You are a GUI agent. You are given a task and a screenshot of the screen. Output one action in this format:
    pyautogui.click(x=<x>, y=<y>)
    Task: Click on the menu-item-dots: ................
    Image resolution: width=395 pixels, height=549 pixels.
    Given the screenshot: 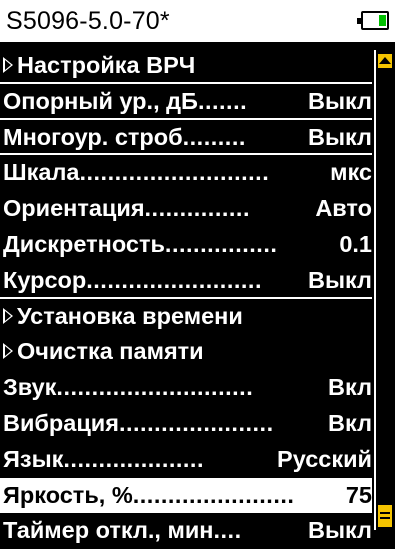 What is the action you would take?
    pyautogui.click(x=221, y=243)
    